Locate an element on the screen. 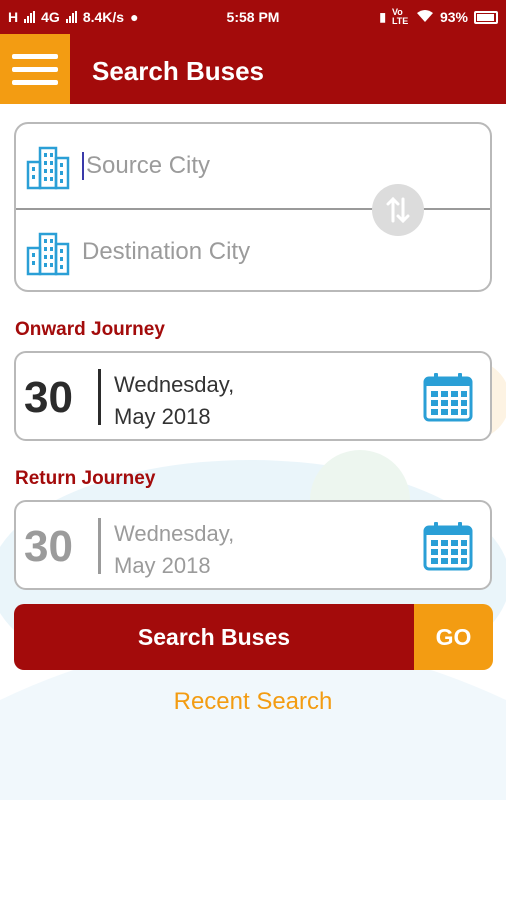  menu-button is located at coordinates (35, 69).